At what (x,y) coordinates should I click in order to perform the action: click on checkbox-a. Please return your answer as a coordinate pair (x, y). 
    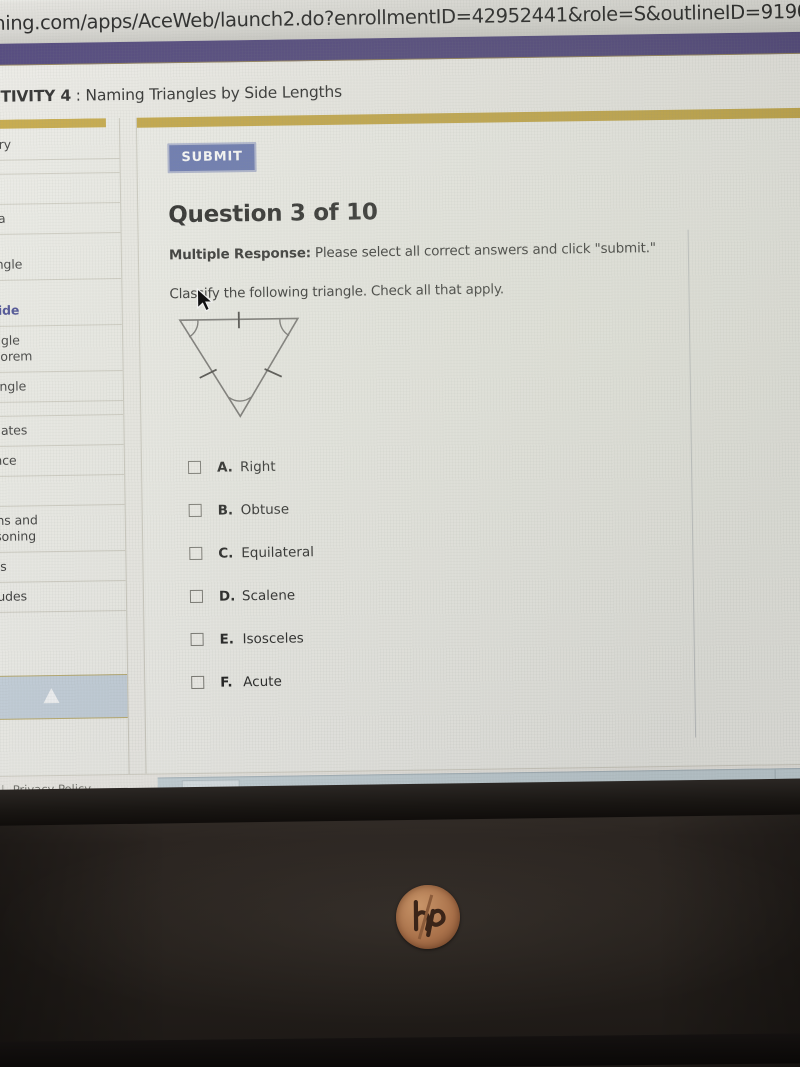
    Looking at the image, I should click on (194, 467).